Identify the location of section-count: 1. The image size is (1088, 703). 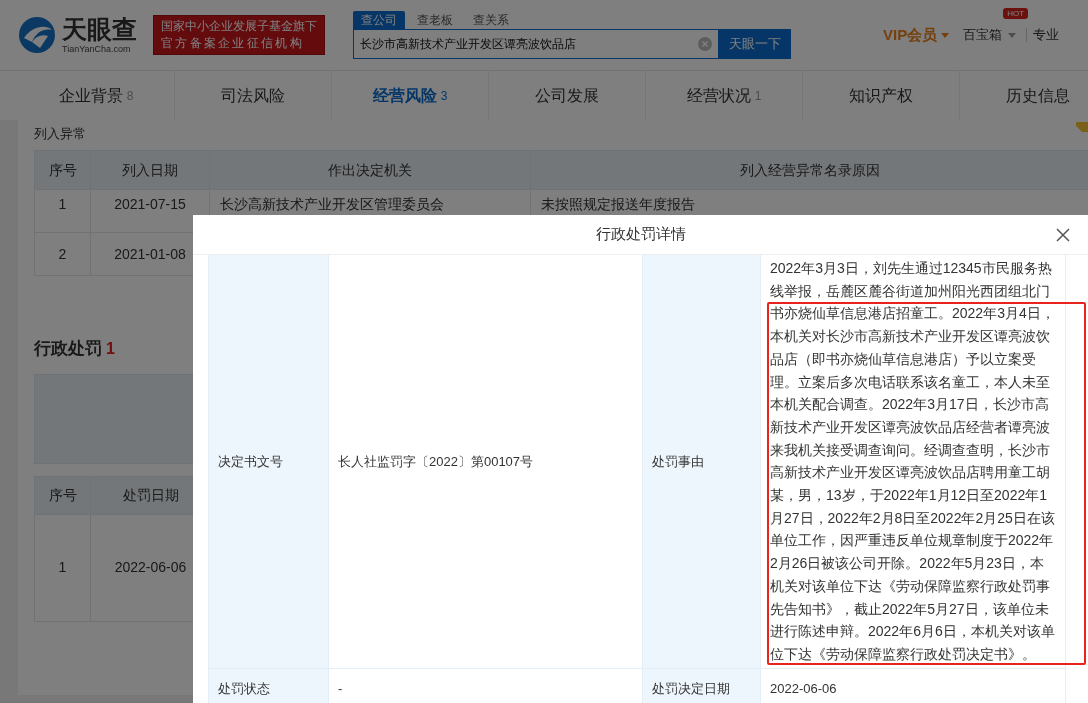
(110, 349).